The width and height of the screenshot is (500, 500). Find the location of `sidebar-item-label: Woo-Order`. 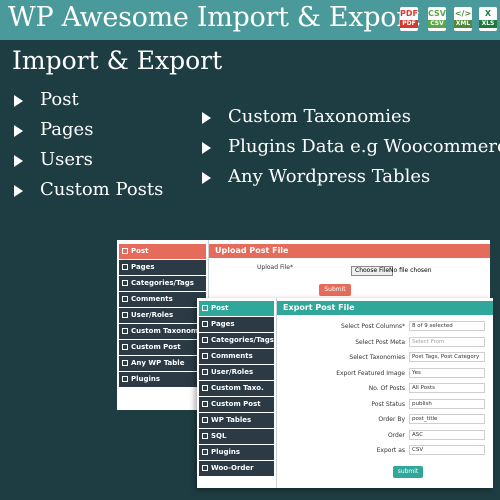

sidebar-item-label: Woo-Order is located at coordinates (232, 468).